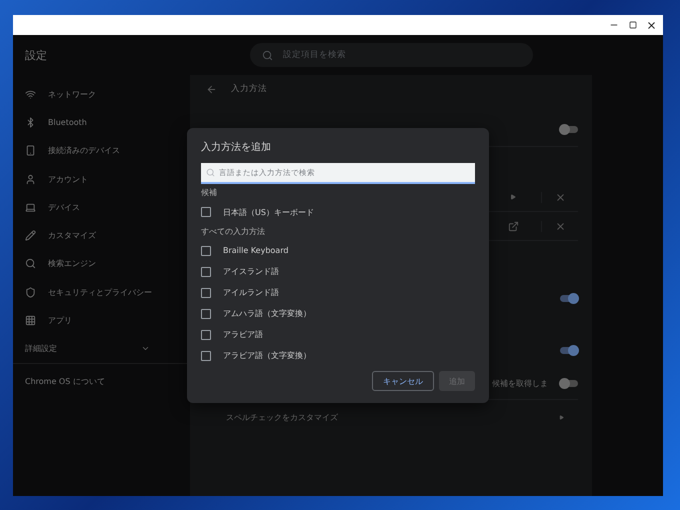  I want to click on sidebar-item: デバイス, so click(101, 207).